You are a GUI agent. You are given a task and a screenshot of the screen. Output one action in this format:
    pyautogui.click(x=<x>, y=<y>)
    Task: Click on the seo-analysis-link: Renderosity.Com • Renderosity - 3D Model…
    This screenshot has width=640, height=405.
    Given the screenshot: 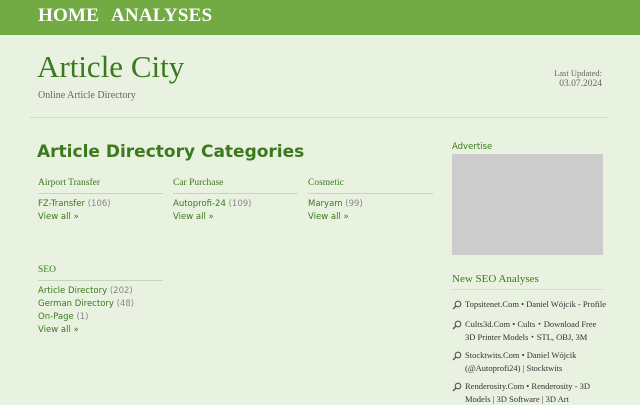 What is the action you would take?
    pyautogui.click(x=536, y=392)
    